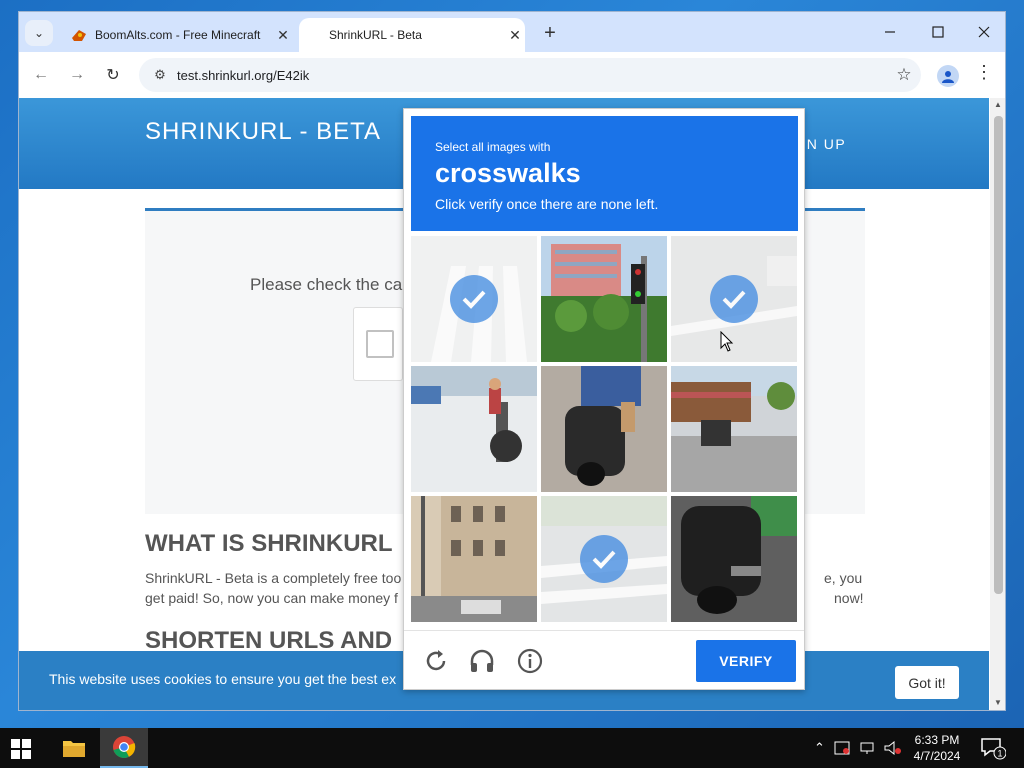  I want to click on maximize-button, so click(938, 32).